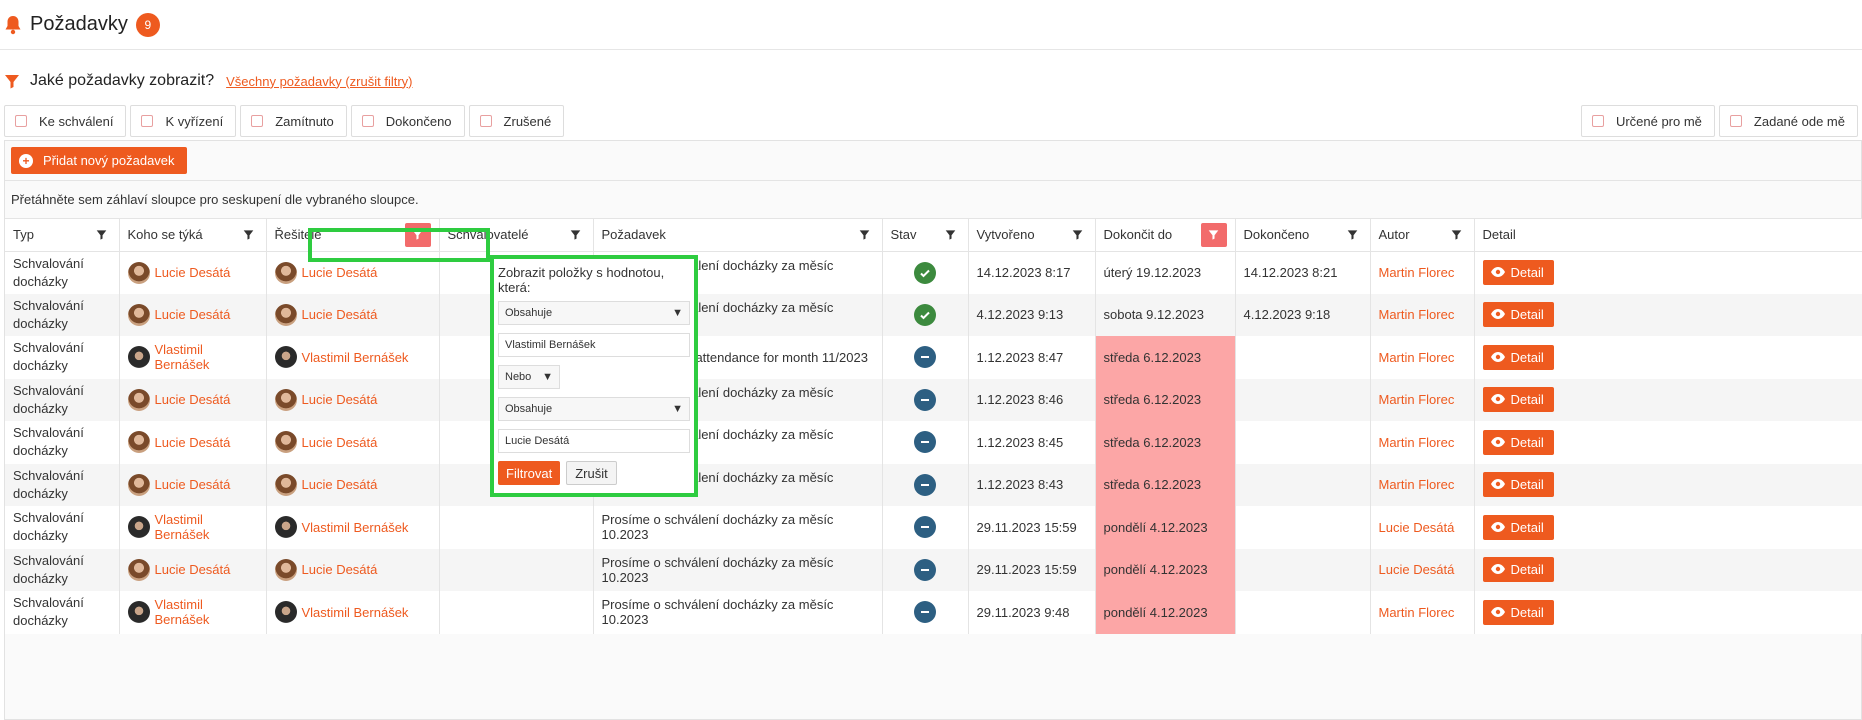 The height and width of the screenshot is (720, 1862). What do you see at coordinates (529, 377) in the screenshot?
I see `logic-select: Nebo ▼` at bounding box center [529, 377].